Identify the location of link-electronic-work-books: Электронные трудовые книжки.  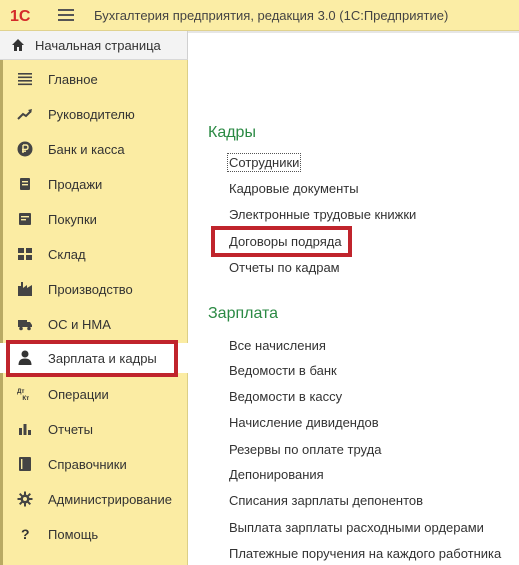
(322, 214).